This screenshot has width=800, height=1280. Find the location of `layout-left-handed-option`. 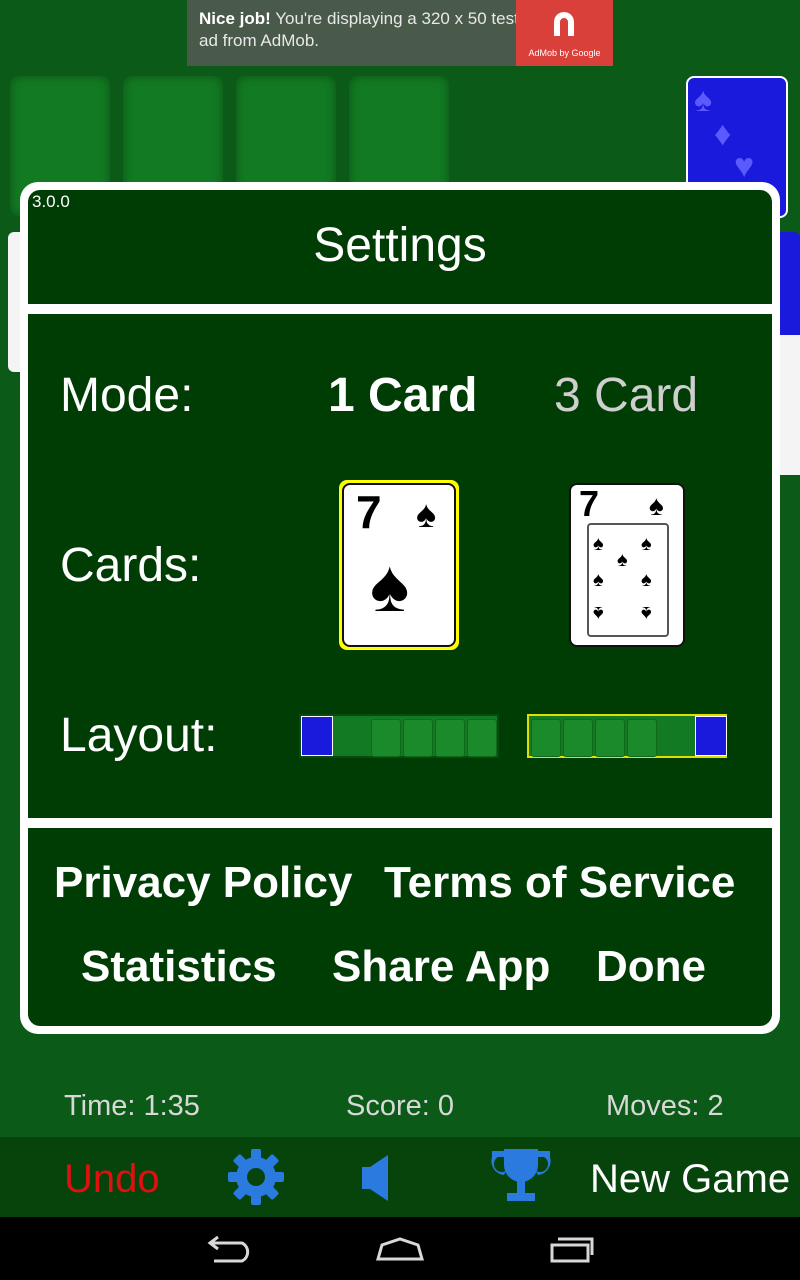

layout-left-handed-option is located at coordinates (399, 736).